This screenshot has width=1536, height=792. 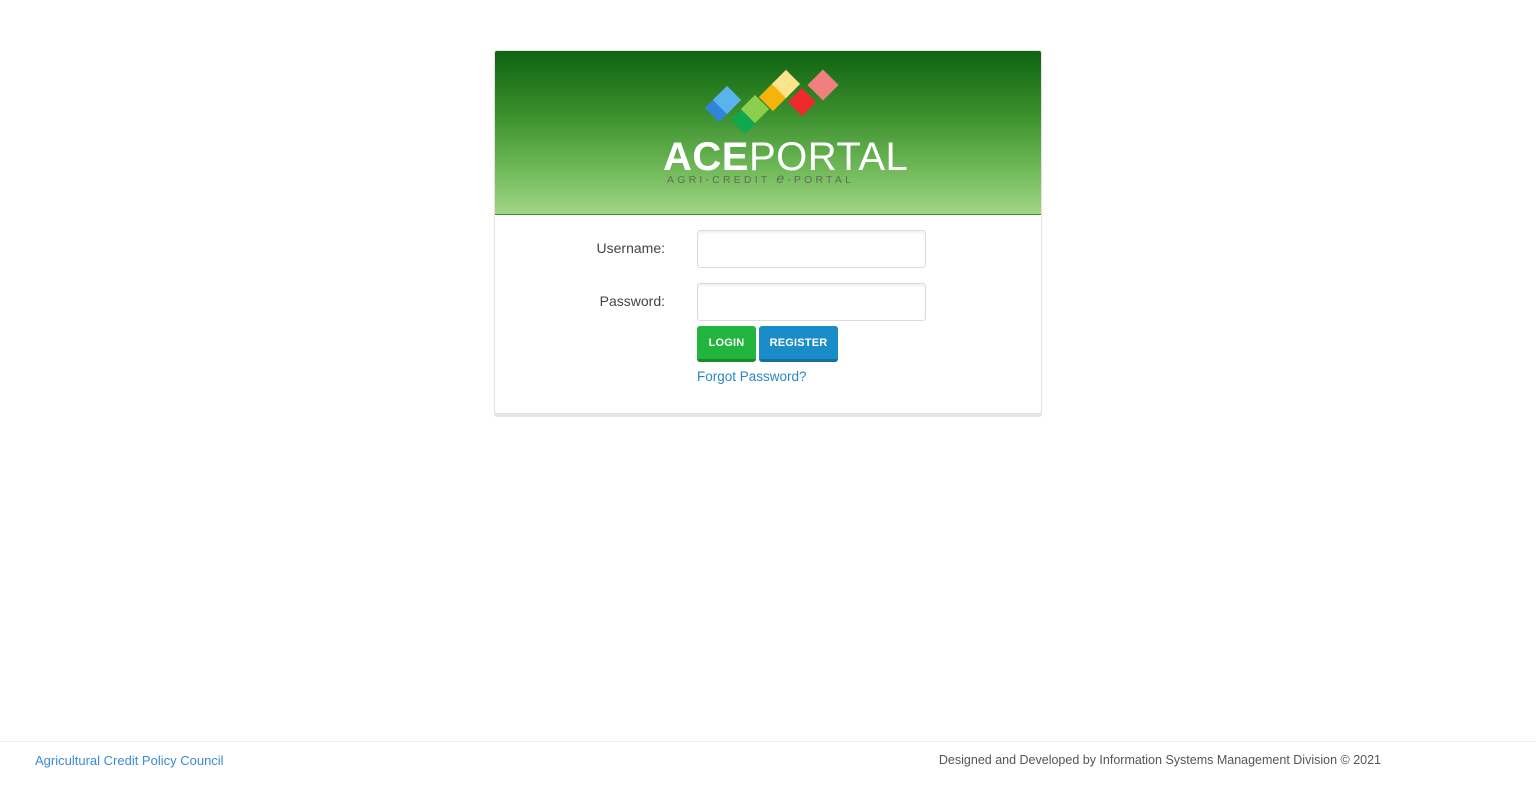 I want to click on ace-portal-logo-icon, so click(x=771, y=102).